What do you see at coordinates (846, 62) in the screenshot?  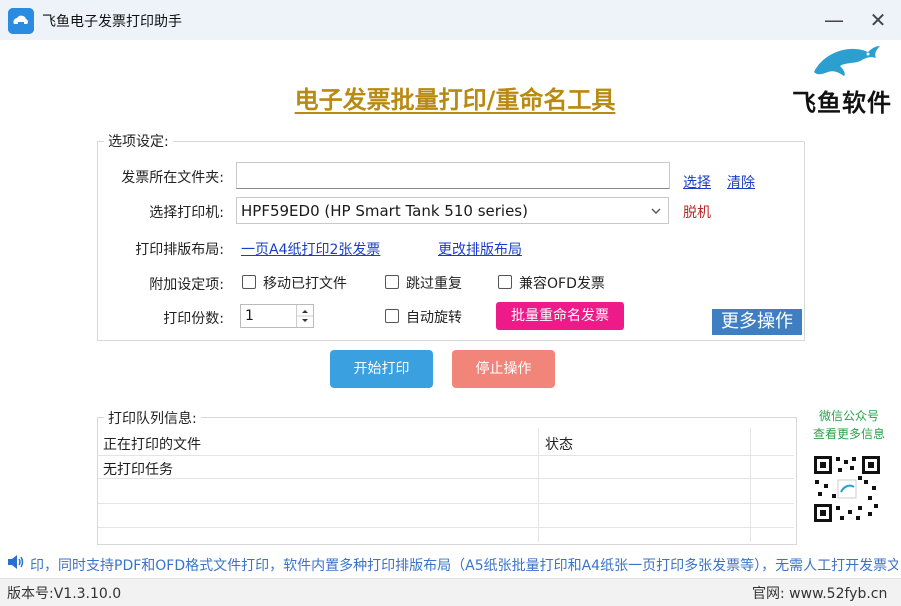 I see `dolphin-logo-icon` at bounding box center [846, 62].